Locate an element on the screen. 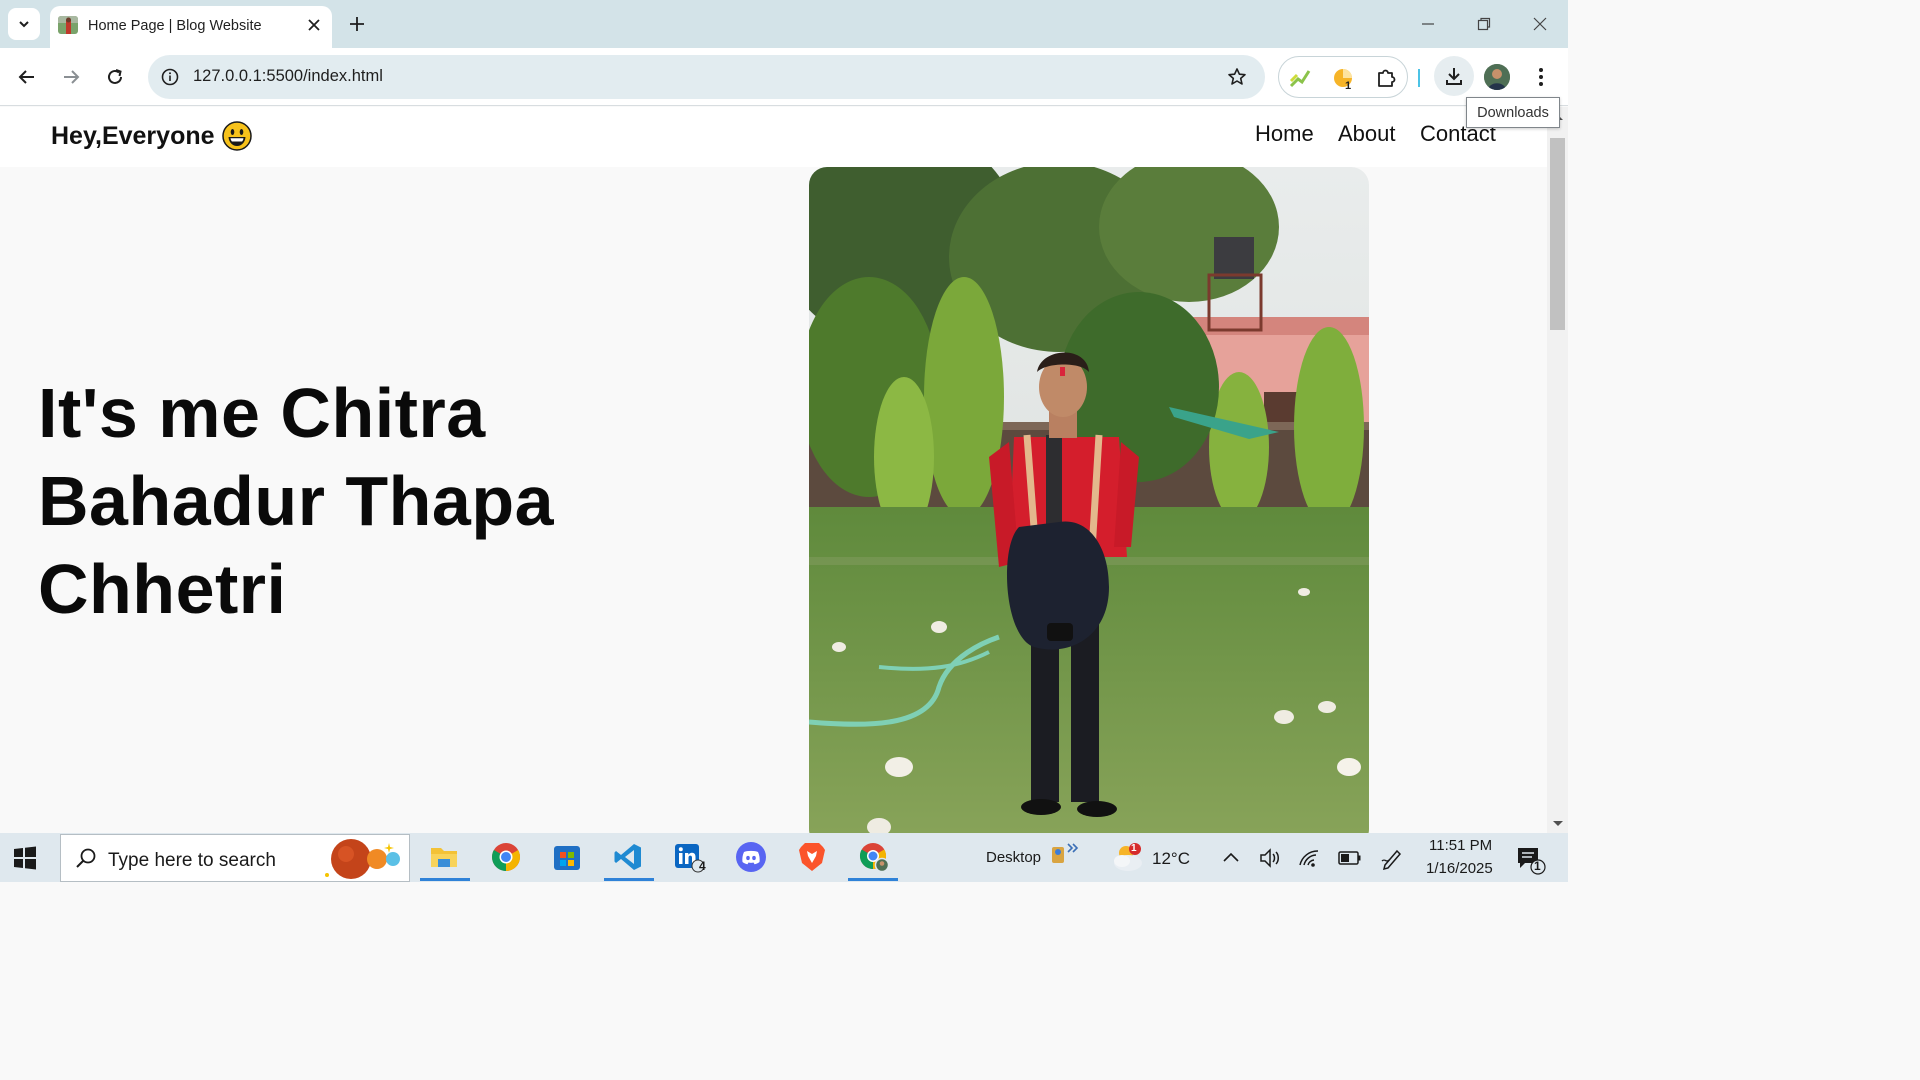 This screenshot has width=1920, height=1080. chevron-down-icon is located at coordinates (24, 24).